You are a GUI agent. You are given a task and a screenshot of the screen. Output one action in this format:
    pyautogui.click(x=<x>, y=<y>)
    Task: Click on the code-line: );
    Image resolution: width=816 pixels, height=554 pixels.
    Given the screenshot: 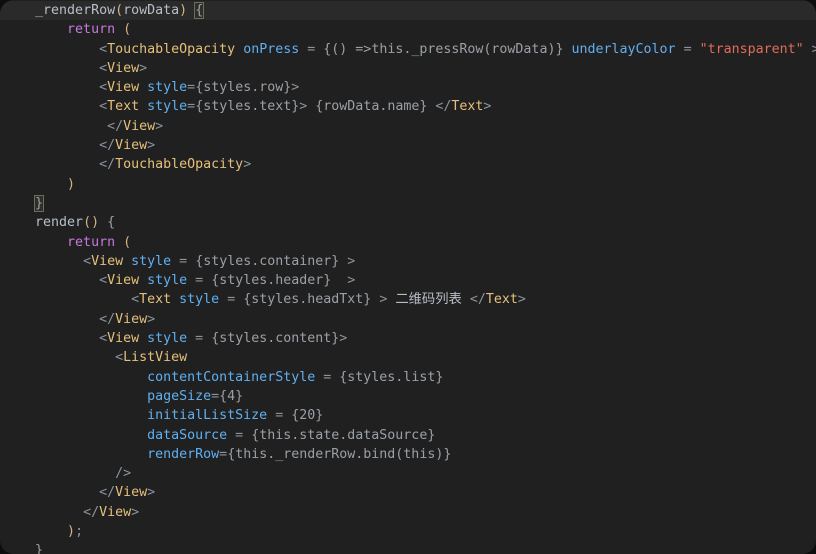 What is the action you would take?
    pyautogui.click(x=408, y=531)
    